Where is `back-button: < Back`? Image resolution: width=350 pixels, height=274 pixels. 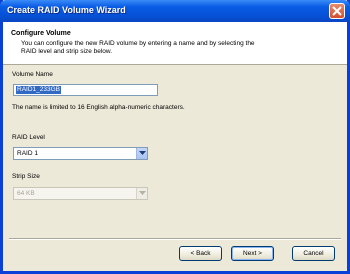
back-button: < Back is located at coordinates (200, 253).